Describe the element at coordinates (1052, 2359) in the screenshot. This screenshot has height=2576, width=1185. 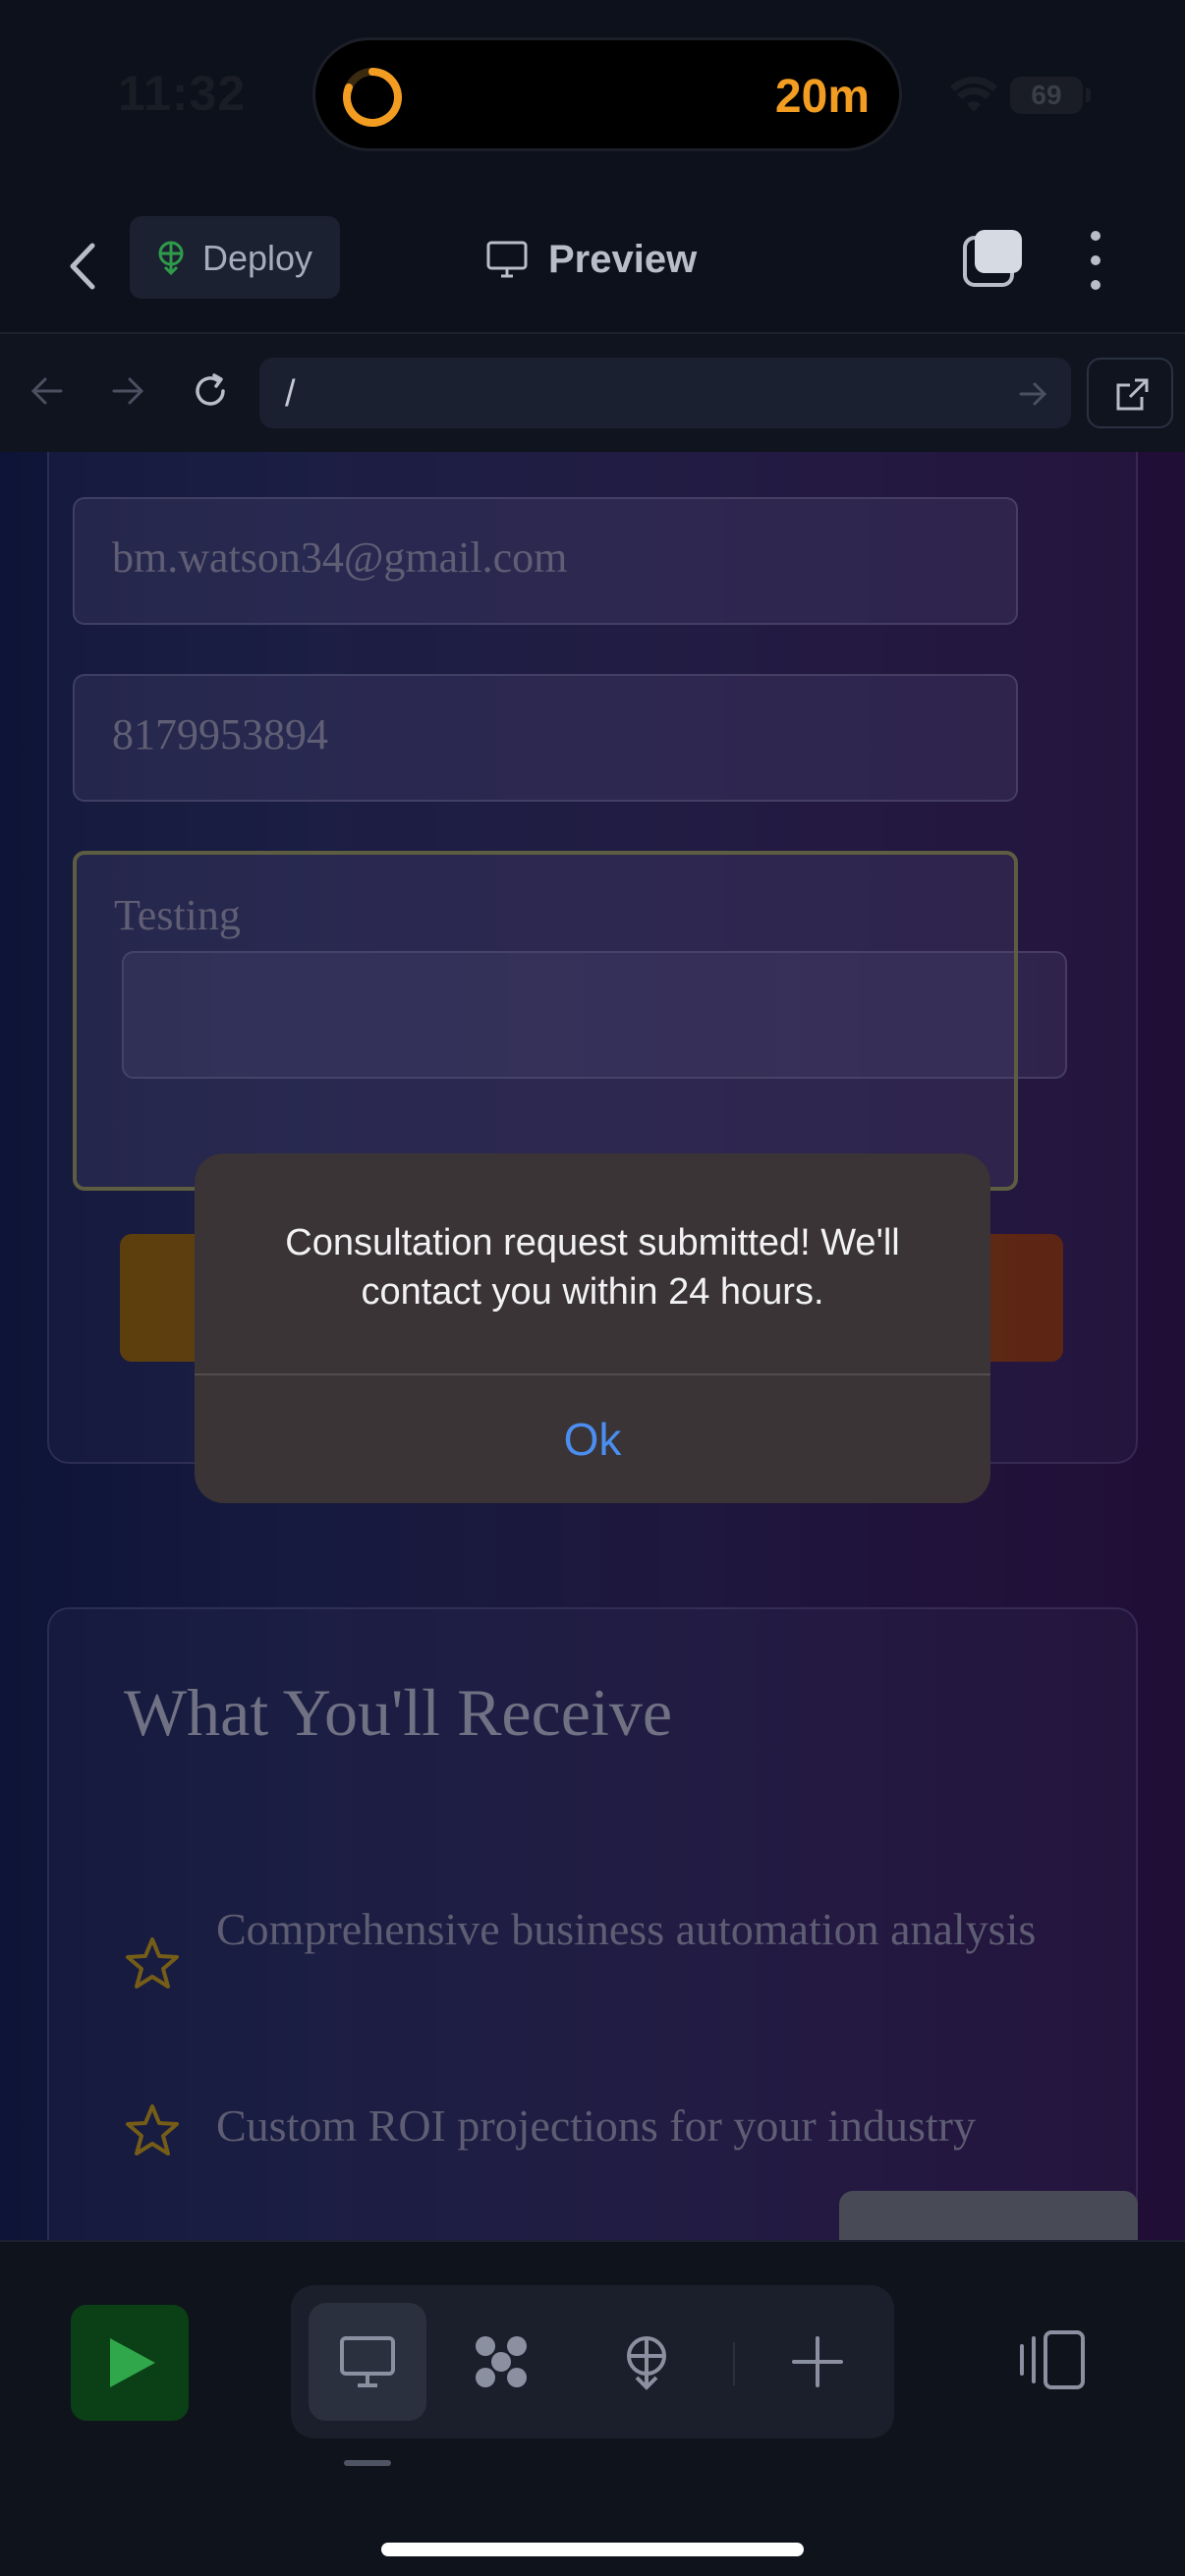
I see `layout-toggle-icon` at that location.